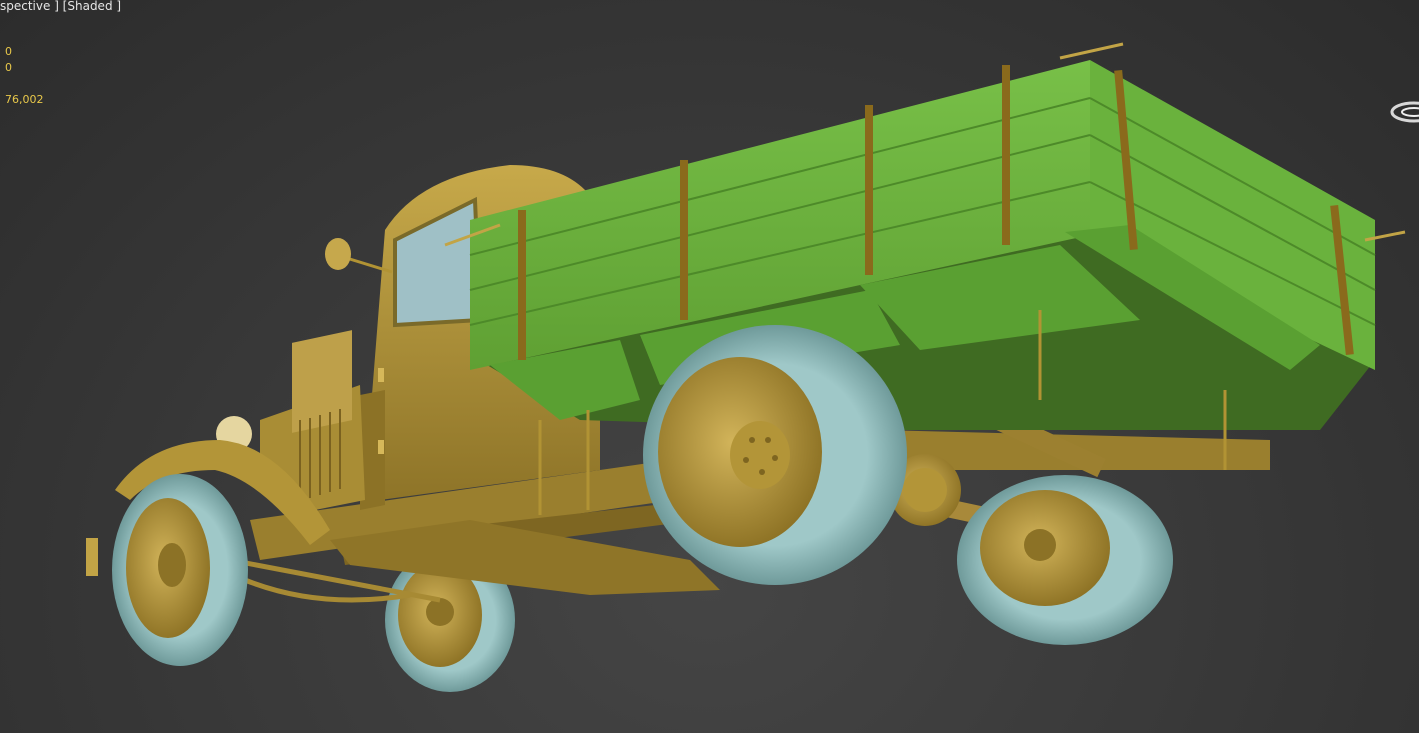  Describe the element at coordinates (1065, 560) in the screenshot. I see `rear-wheel-far` at that location.